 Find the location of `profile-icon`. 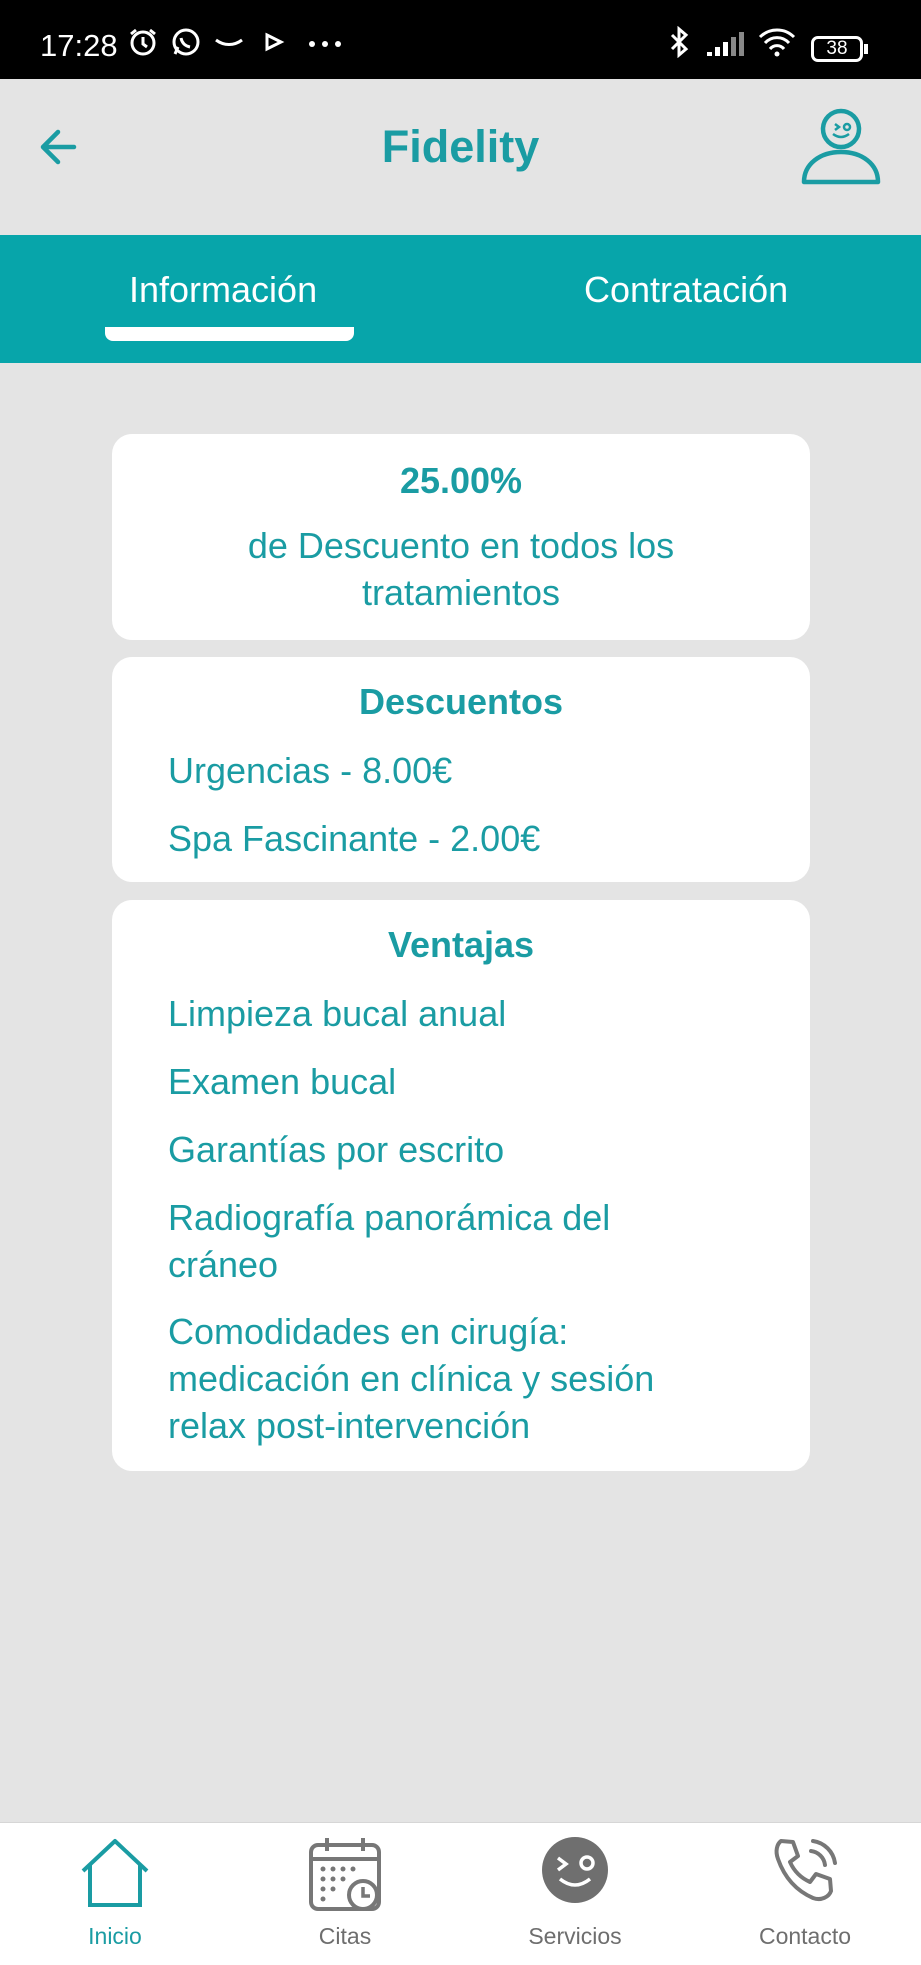

profile-icon is located at coordinates (841, 144).